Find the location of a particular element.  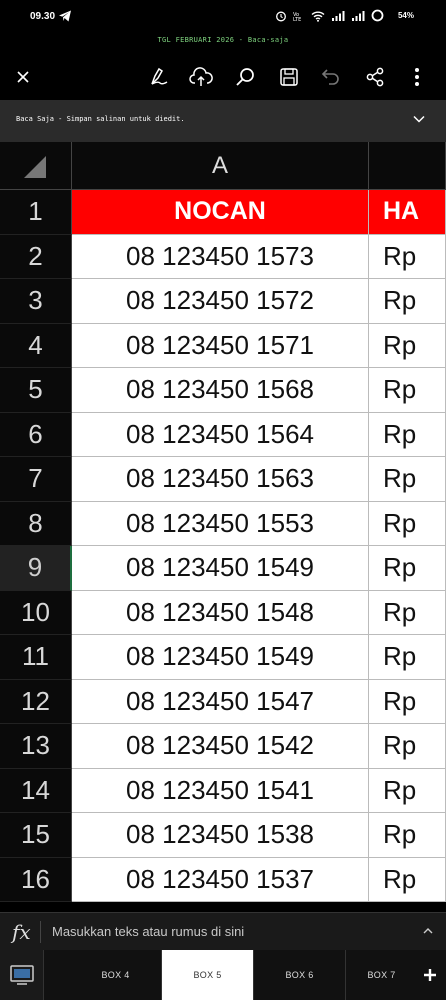

tab-box-7: BOX 7 is located at coordinates (382, 975).